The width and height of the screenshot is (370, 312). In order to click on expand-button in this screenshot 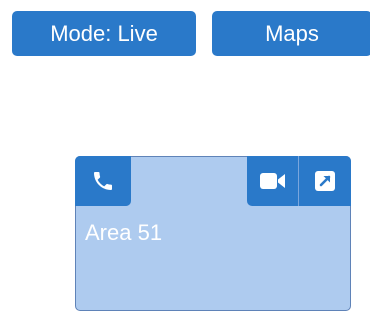, I will do `click(325, 181)`.